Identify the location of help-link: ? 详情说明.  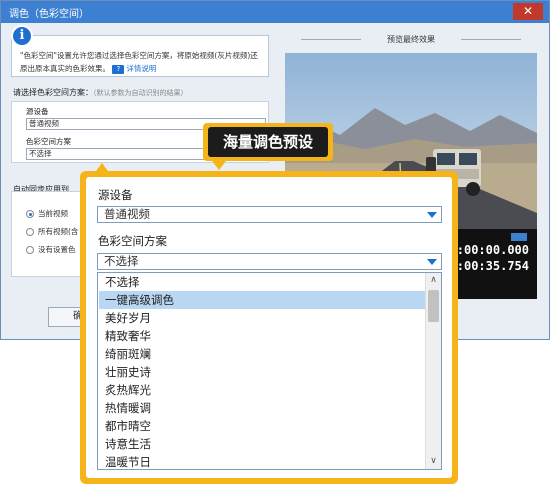
(134, 69).